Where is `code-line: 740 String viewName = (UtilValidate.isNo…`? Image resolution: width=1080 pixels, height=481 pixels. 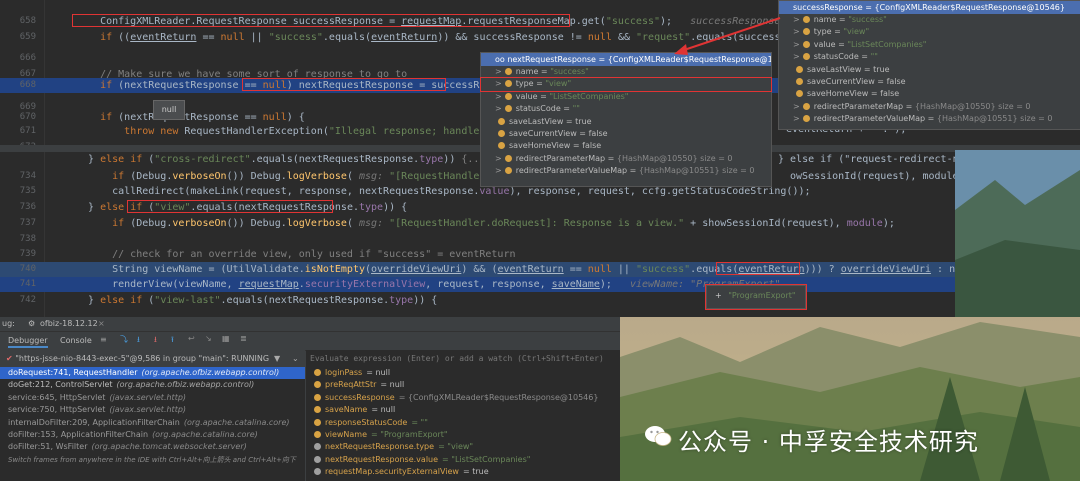 code-line: 740 String viewName = (UtilValidate.isNo… is located at coordinates (477, 269).